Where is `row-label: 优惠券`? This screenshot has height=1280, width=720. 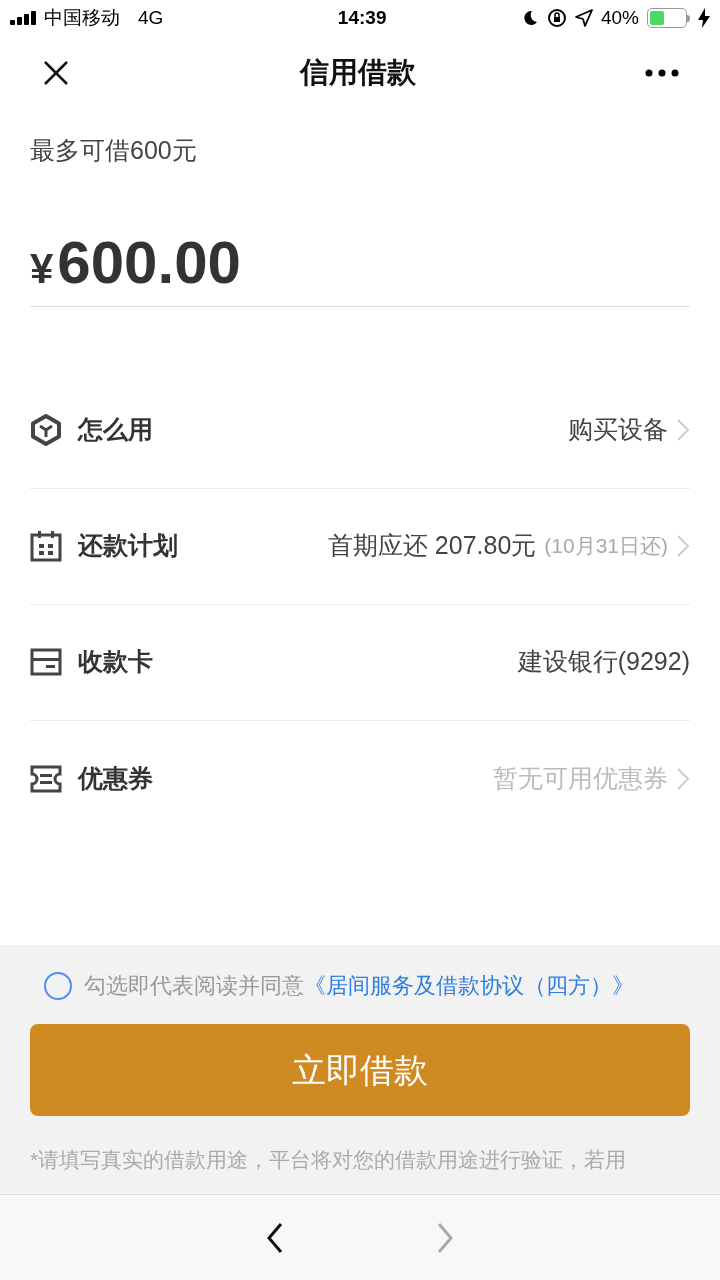 row-label: 优惠券 is located at coordinates (115, 778).